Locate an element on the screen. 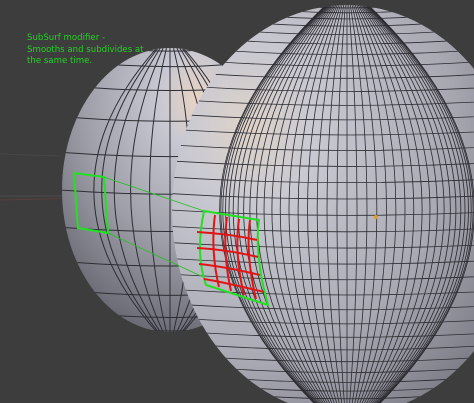 The width and height of the screenshot is (474, 403). object-origin-dot is located at coordinates (376, 217).